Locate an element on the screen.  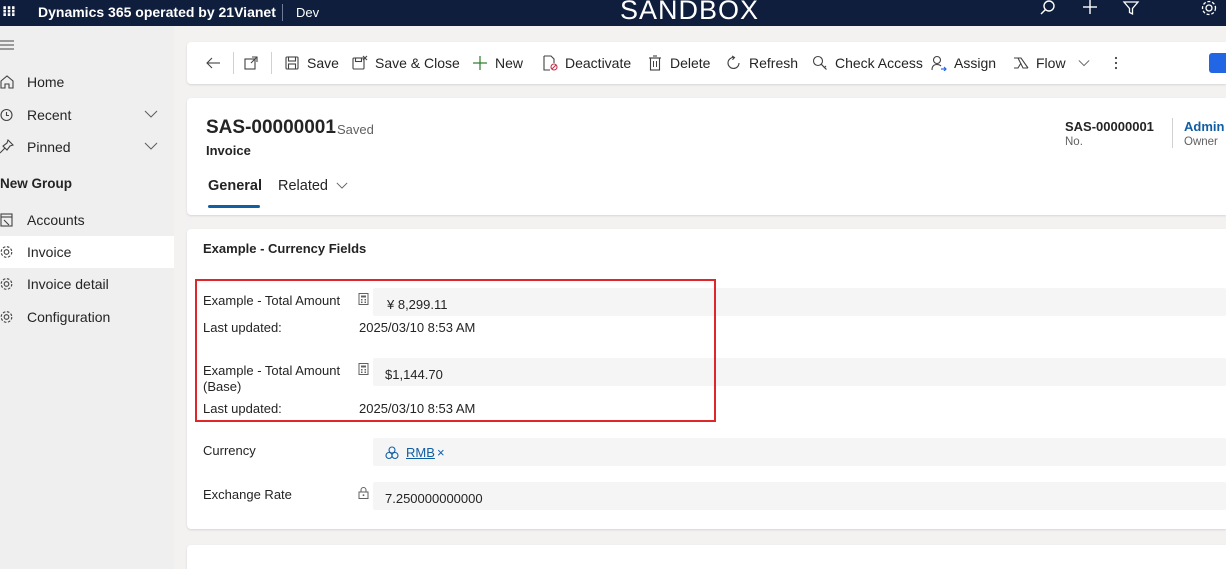
deactivate-button: Deactivate is located at coordinates (586, 63).